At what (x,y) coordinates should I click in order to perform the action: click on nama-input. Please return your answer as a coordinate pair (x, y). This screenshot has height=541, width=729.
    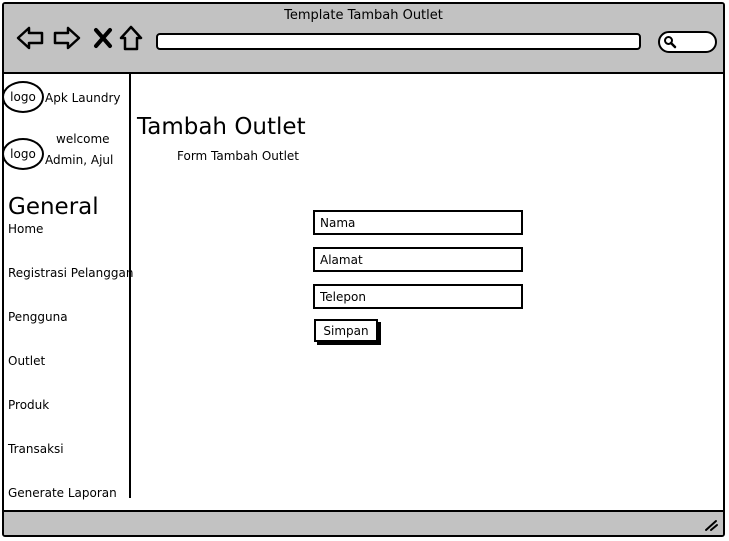
    Looking at the image, I should click on (418, 222).